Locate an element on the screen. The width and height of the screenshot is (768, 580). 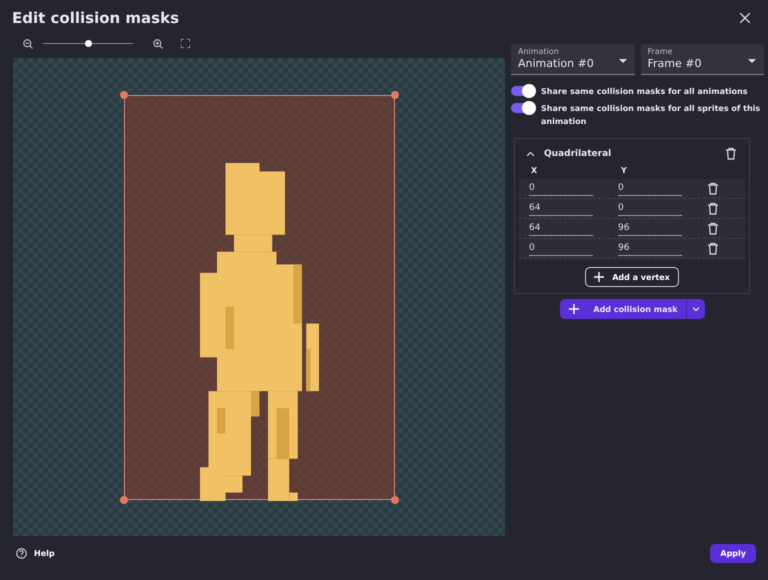
field-value: Frame #0 is located at coordinates (675, 63).